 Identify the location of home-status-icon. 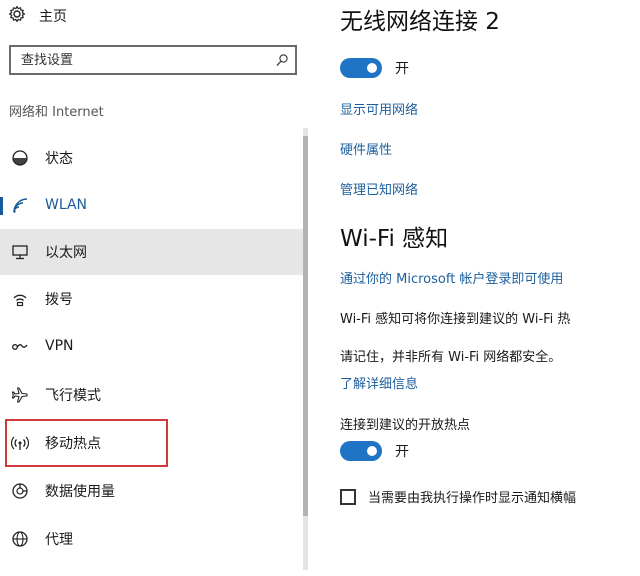
(20, 158).